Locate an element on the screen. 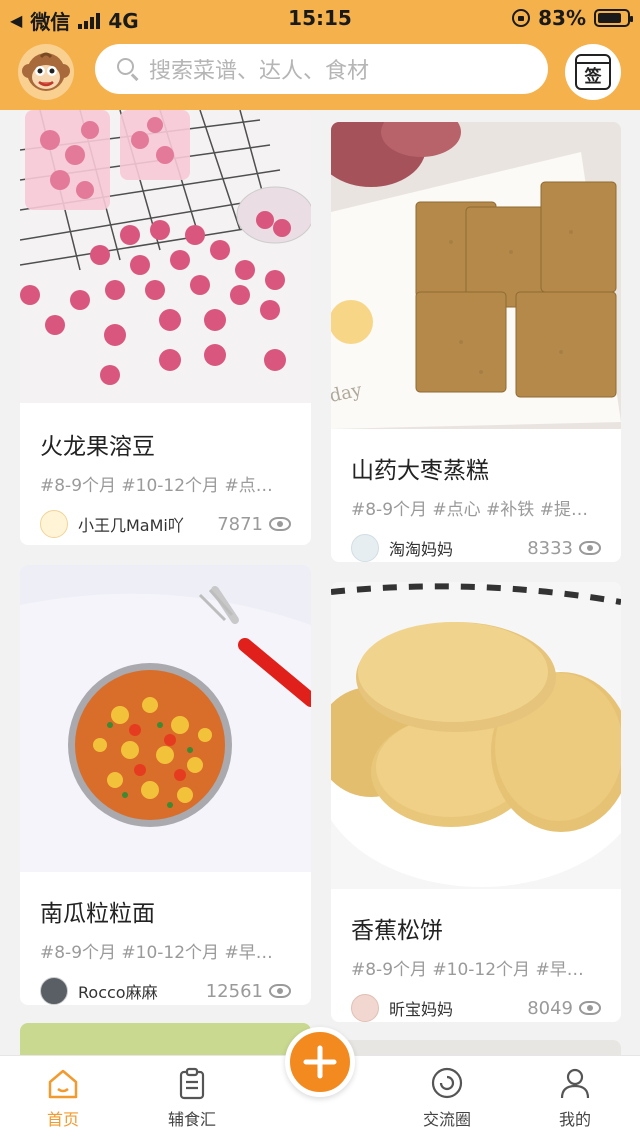 Image resolution: width=640 pixels, height=1138 pixels. monkey-mascot-icon is located at coordinates (46, 71).